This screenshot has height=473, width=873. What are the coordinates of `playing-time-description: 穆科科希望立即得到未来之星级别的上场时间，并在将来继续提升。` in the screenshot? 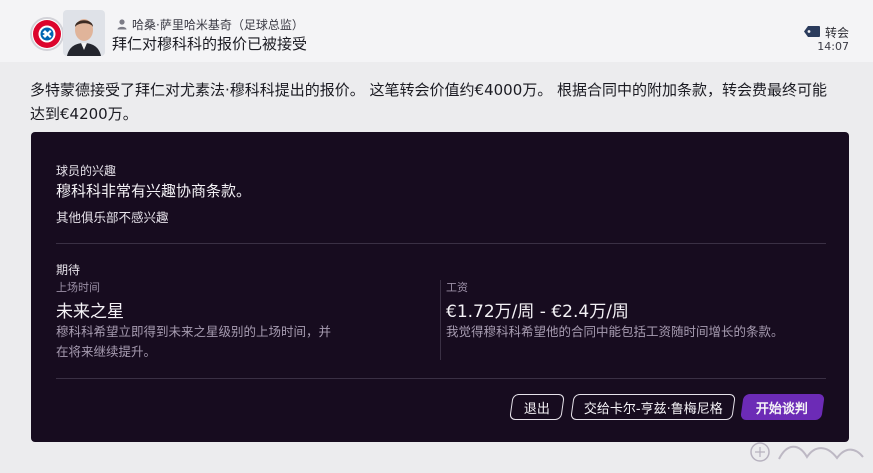 It's located at (194, 341).